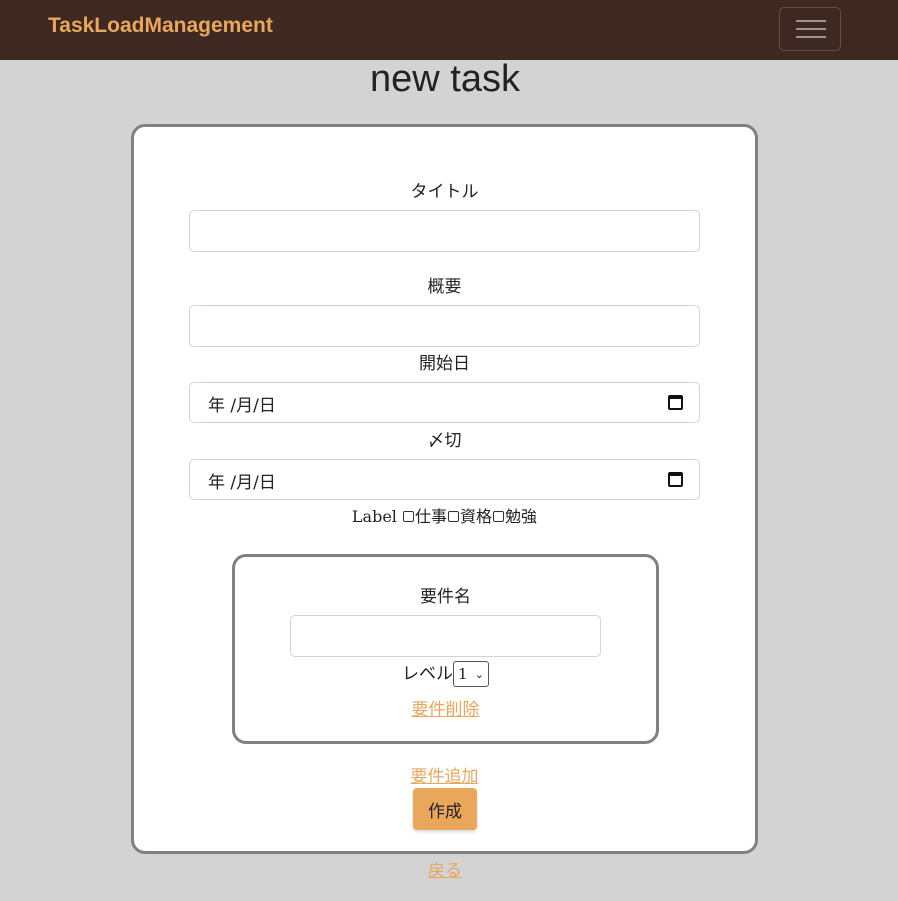 The width and height of the screenshot is (898, 901). I want to click on navbar: TaskLoadManagement, so click(449, 30).